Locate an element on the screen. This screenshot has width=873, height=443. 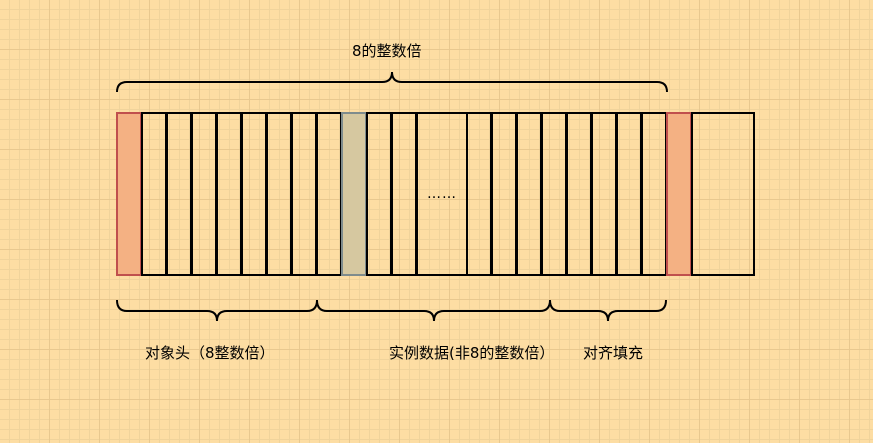
padding-label: 对齐填充 is located at coordinates (613, 353).